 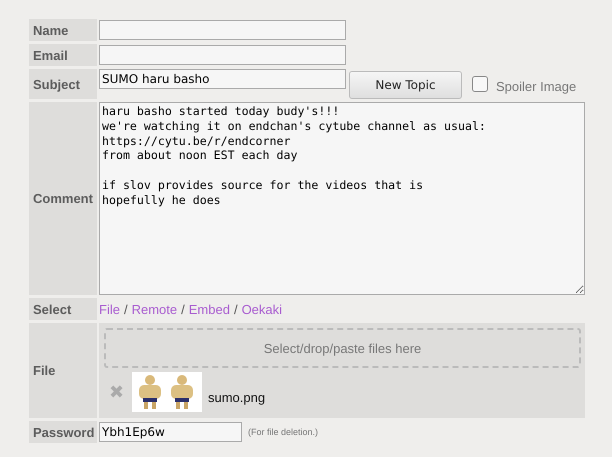 I want to click on email-field, so click(x=222, y=55).